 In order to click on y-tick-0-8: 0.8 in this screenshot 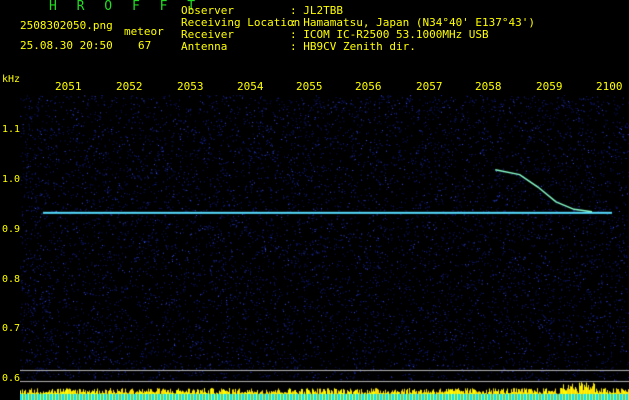, I will do `click(11, 279)`.